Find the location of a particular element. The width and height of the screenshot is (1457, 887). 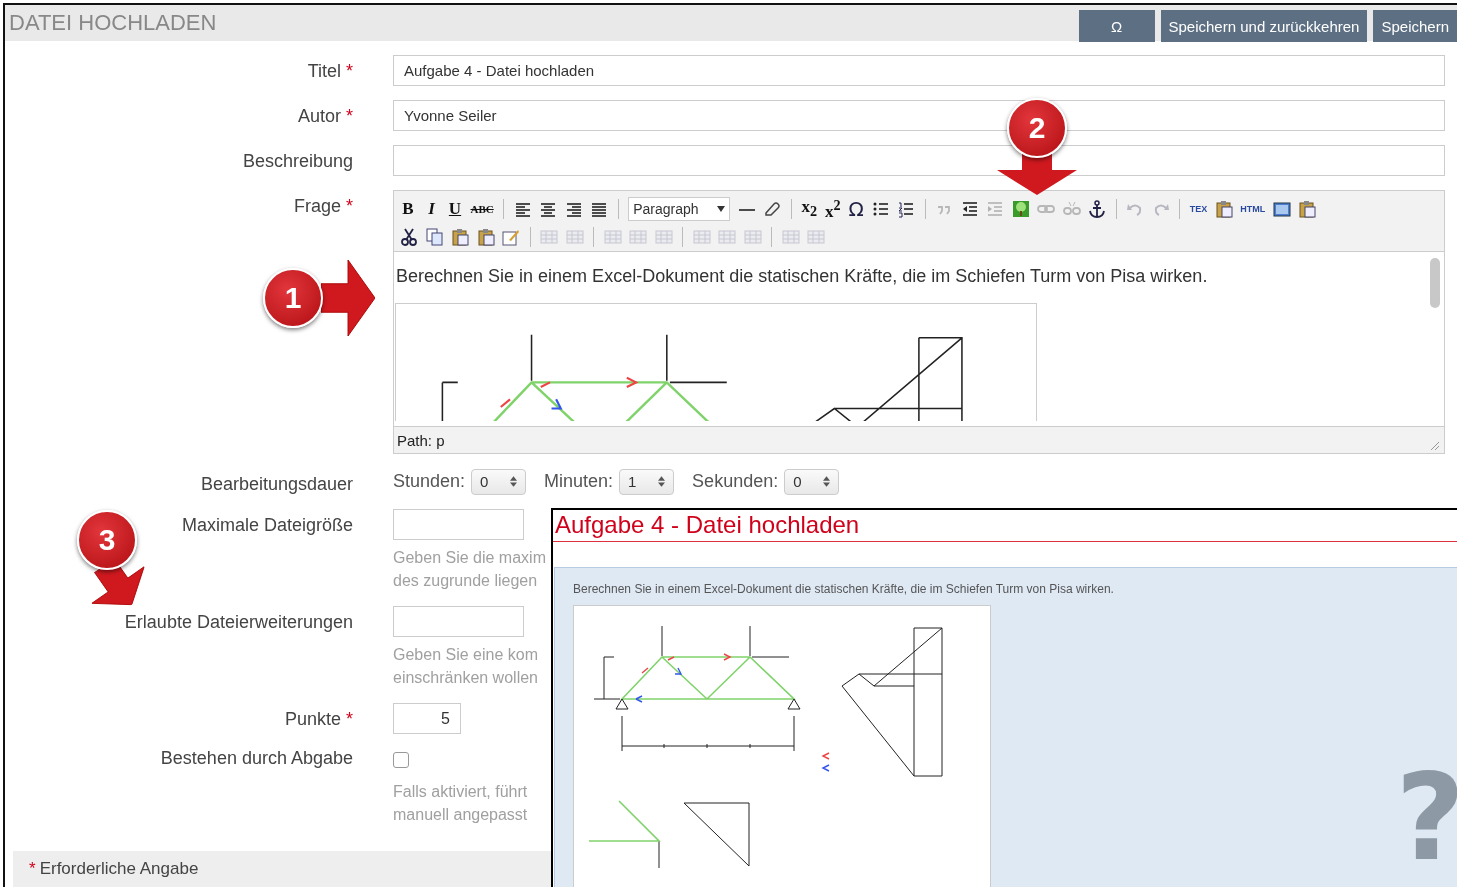

help-text: des zugrunde liegen is located at coordinates (465, 581).